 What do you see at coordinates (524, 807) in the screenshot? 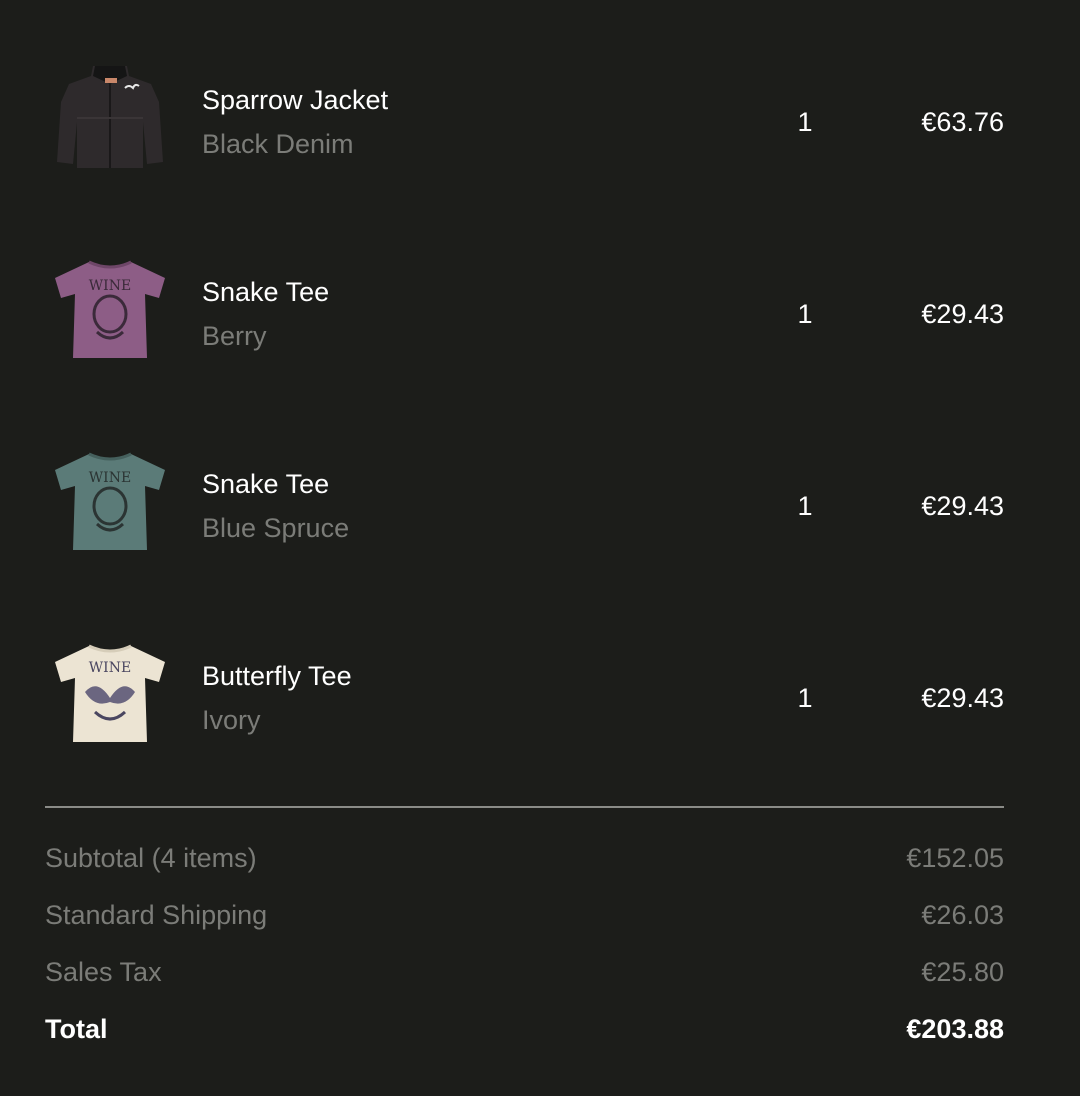
I see `summary-divider` at bounding box center [524, 807].